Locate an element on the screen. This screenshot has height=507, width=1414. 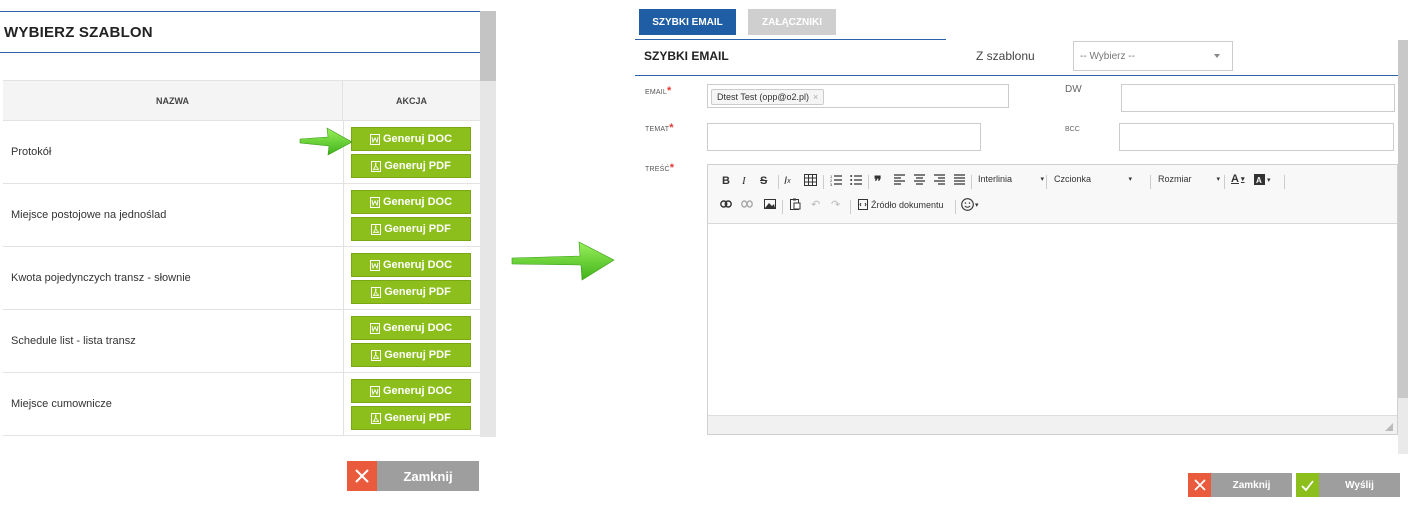
email-label: EMAIL* is located at coordinates (658, 91).